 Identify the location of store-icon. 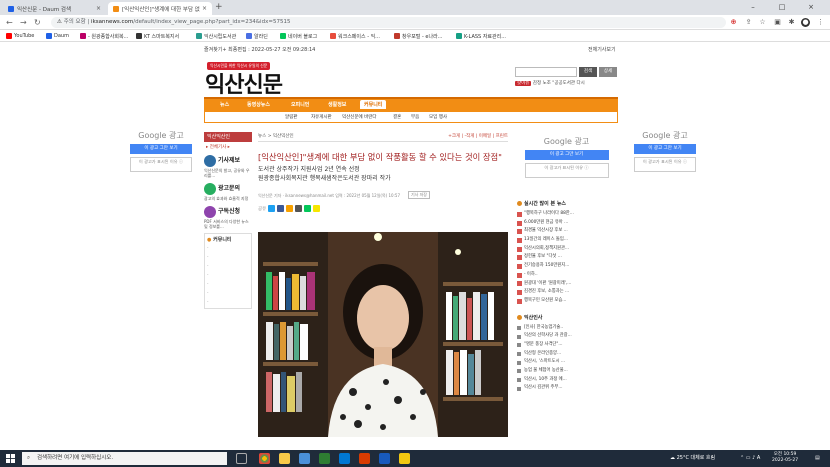
(304, 458).